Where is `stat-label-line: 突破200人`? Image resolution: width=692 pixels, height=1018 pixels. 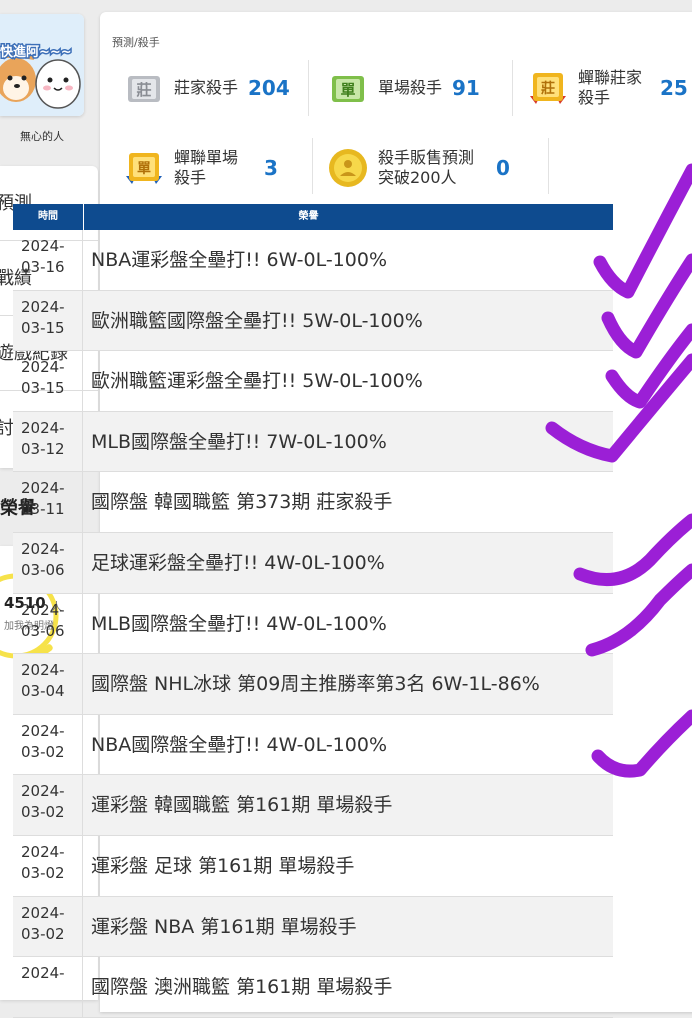
stat-label-line: 突破200人 is located at coordinates (417, 177).